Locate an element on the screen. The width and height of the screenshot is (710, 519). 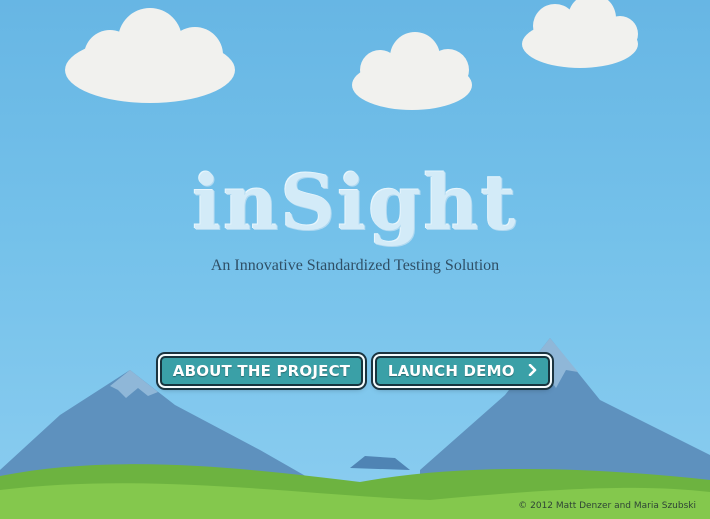
app-title: inSight is located at coordinates (355, 202).